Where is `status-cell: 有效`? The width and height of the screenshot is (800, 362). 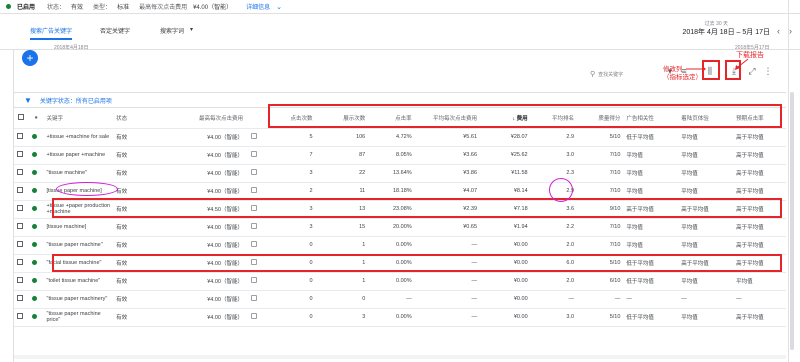 status-cell: 有效 is located at coordinates (145, 317).